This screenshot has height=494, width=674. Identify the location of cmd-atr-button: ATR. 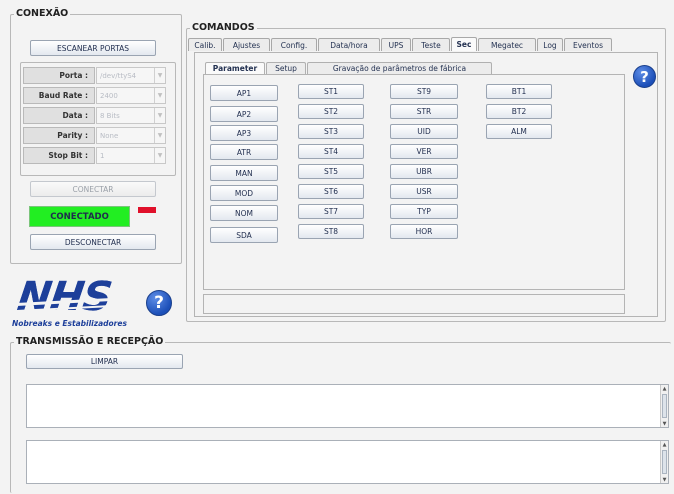
(244, 152).